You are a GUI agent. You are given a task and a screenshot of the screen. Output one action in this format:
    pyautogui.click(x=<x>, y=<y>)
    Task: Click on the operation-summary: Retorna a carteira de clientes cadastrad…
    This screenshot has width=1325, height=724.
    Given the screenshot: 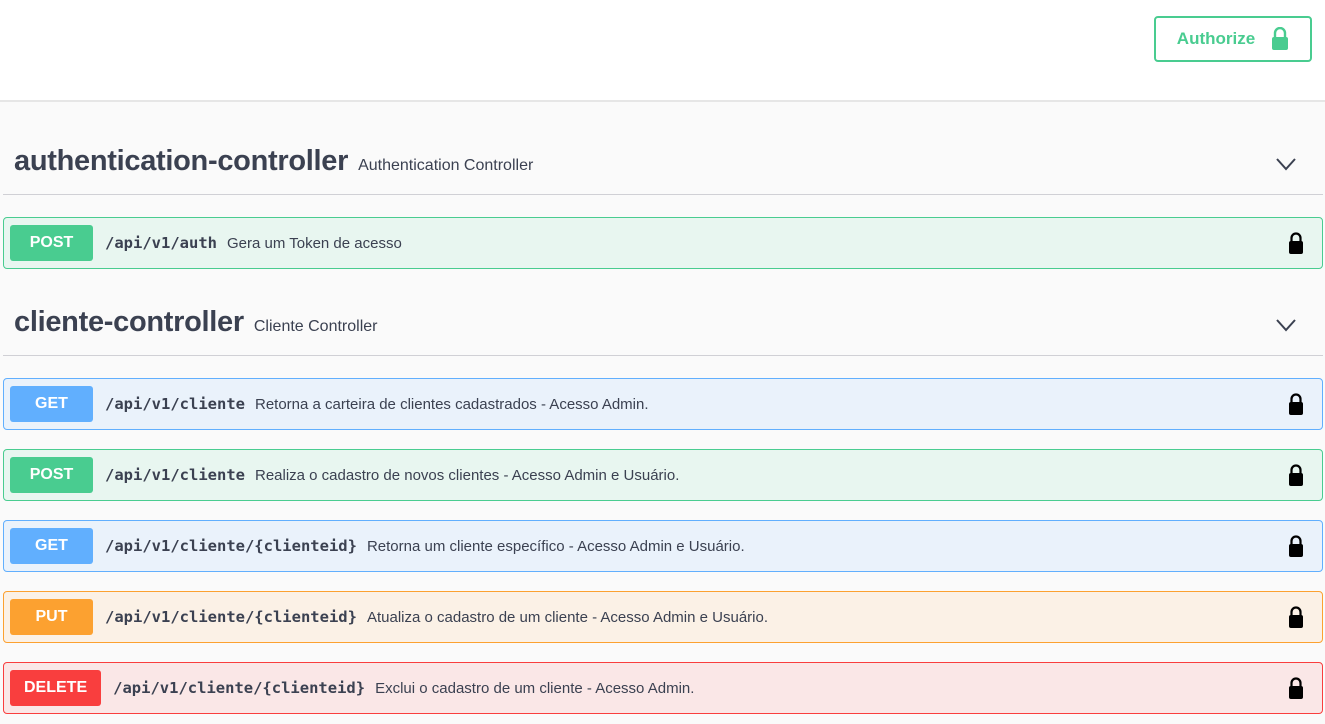 What is the action you would take?
    pyautogui.click(x=451, y=404)
    